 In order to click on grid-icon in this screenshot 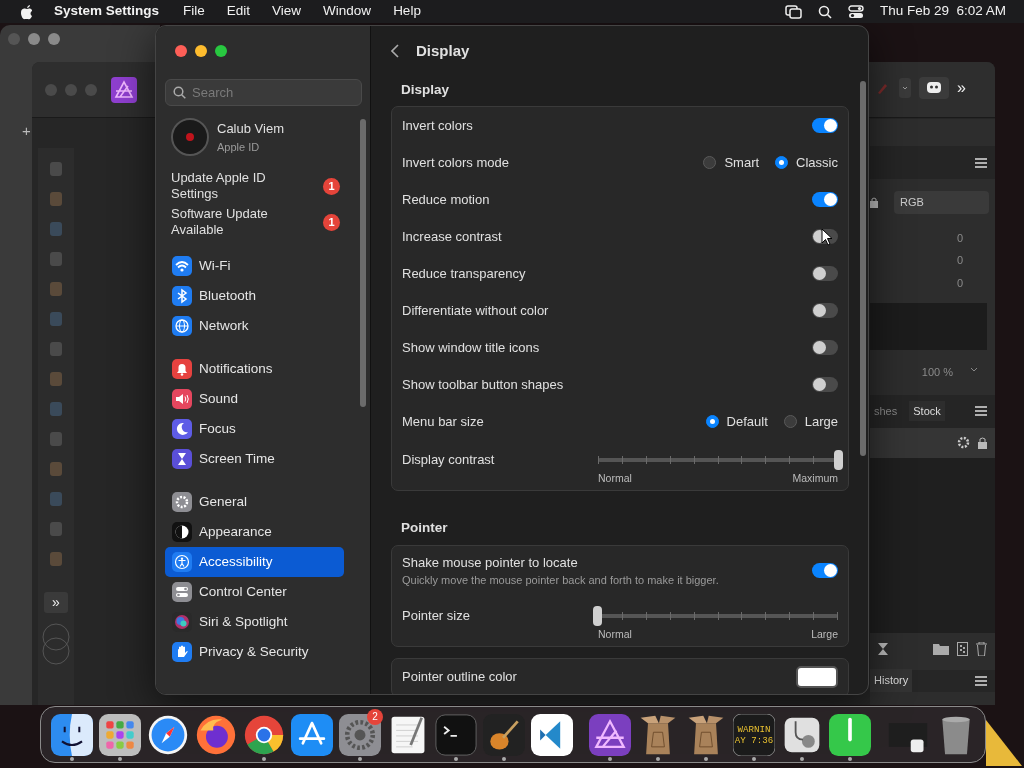, I will do `click(120, 734)`.